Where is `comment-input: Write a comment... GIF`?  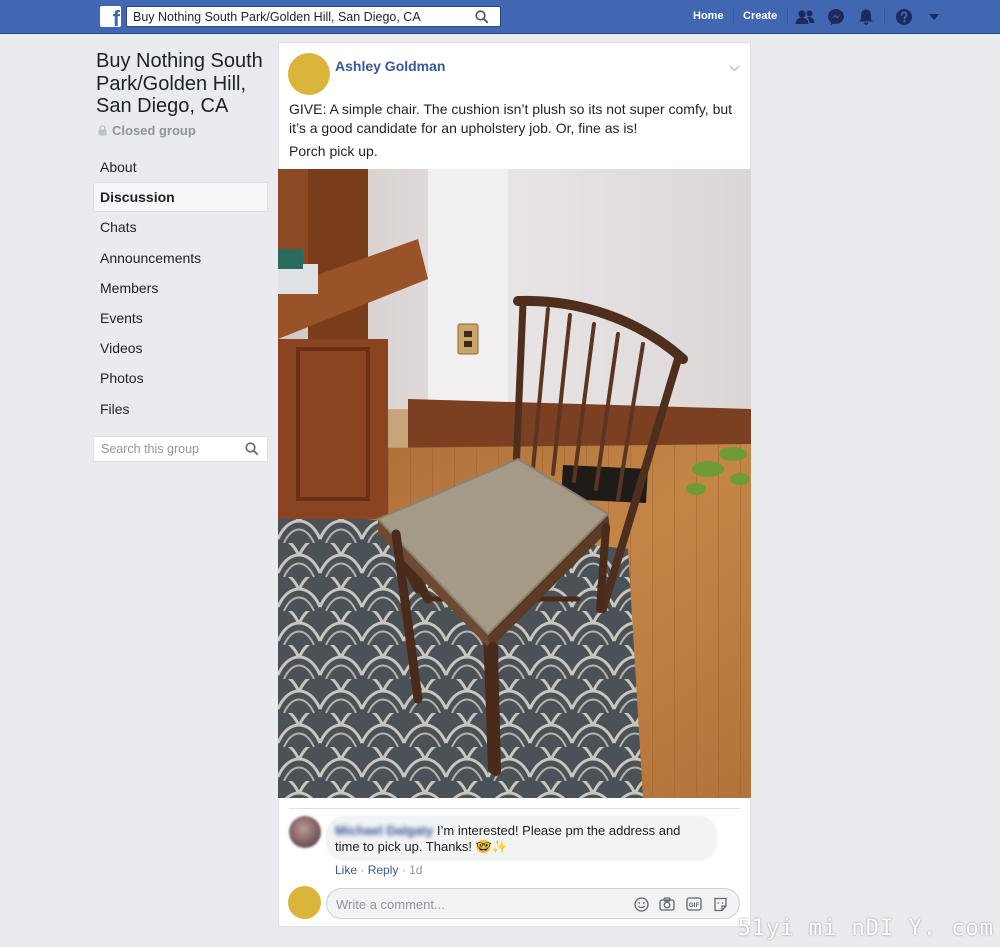
comment-input: Write a comment... GIF is located at coordinates (533, 903).